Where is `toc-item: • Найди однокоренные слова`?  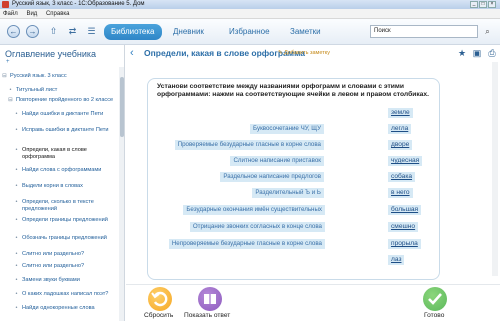 toc-item: • Найди однокоренные слова is located at coordinates (65, 308).